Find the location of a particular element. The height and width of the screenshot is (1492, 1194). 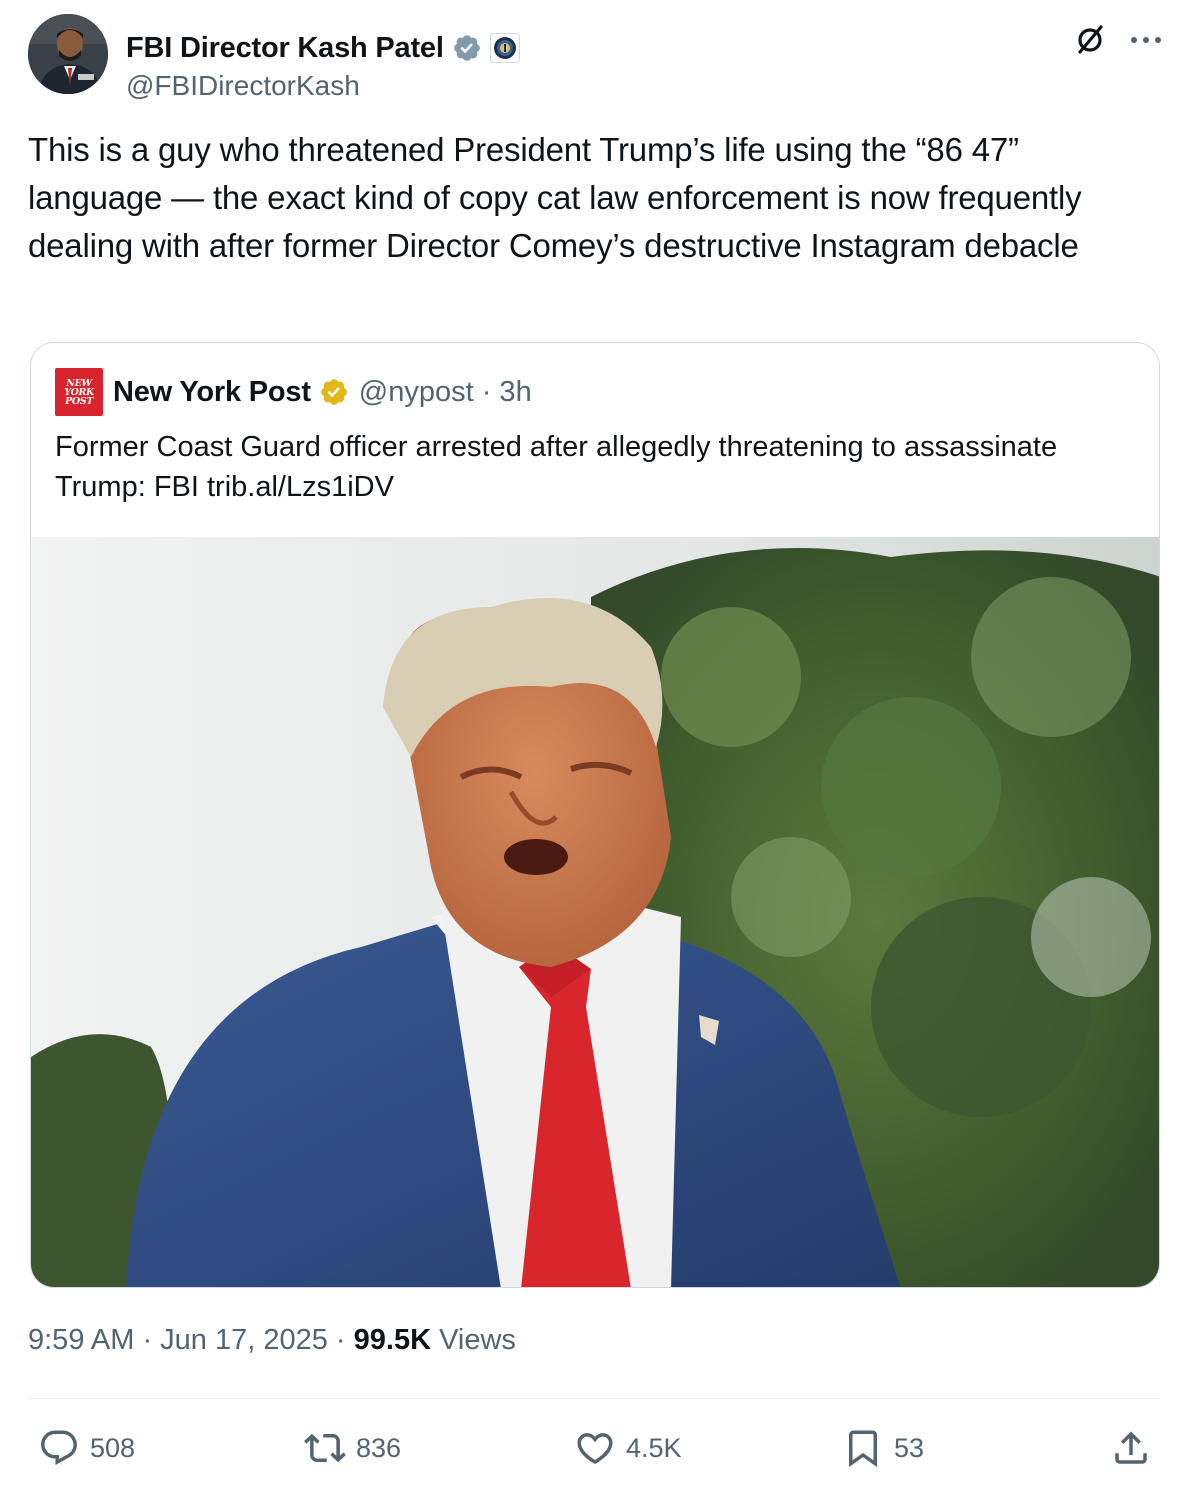

more-options-icon is located at coordinates (1146, 40).